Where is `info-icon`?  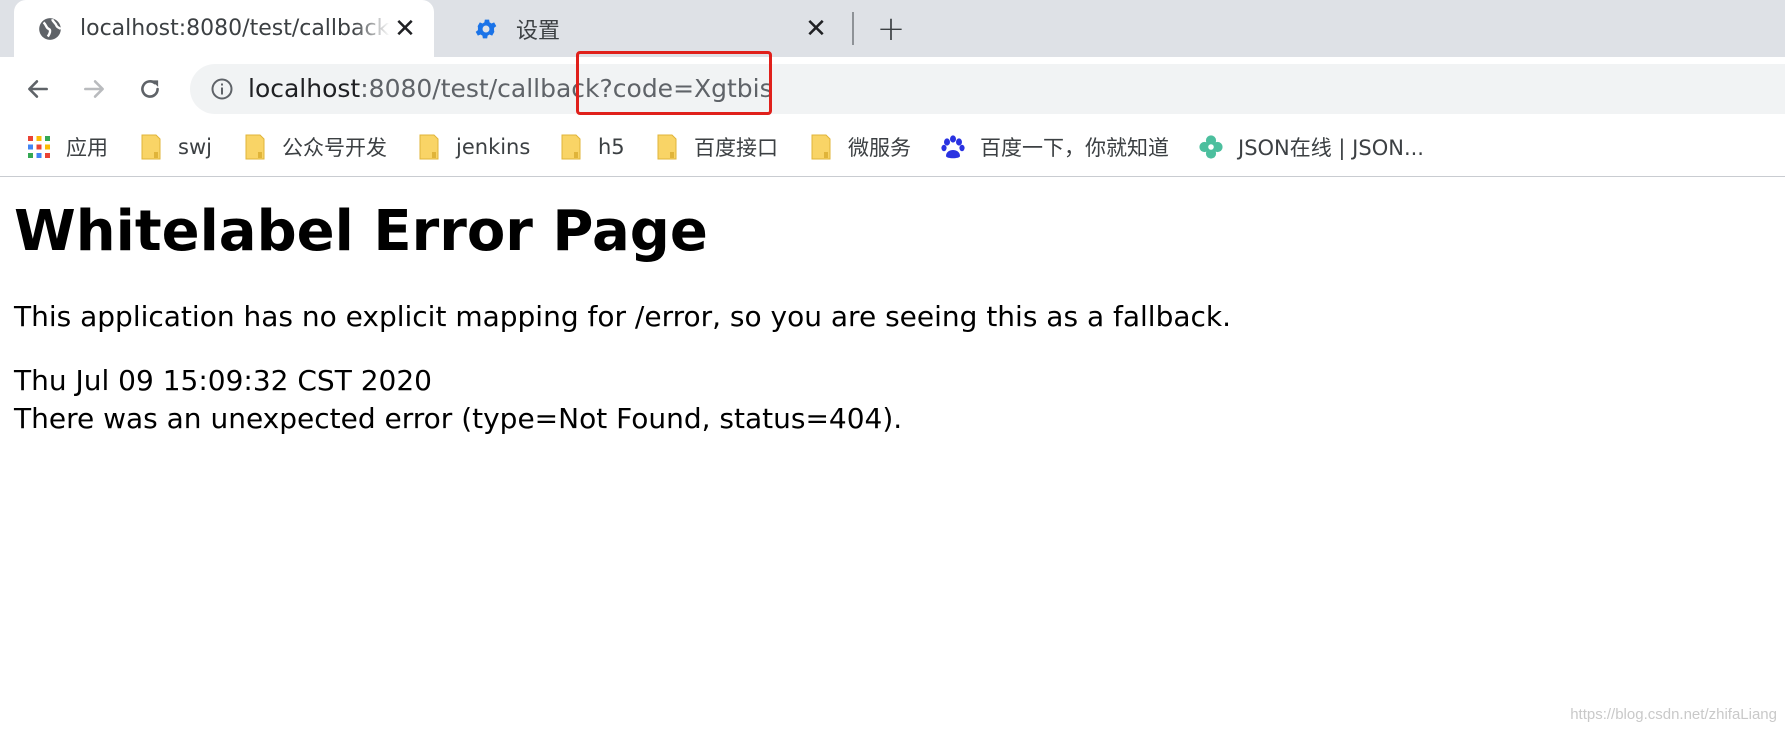
info-icon is located at coordinates (222, 89).